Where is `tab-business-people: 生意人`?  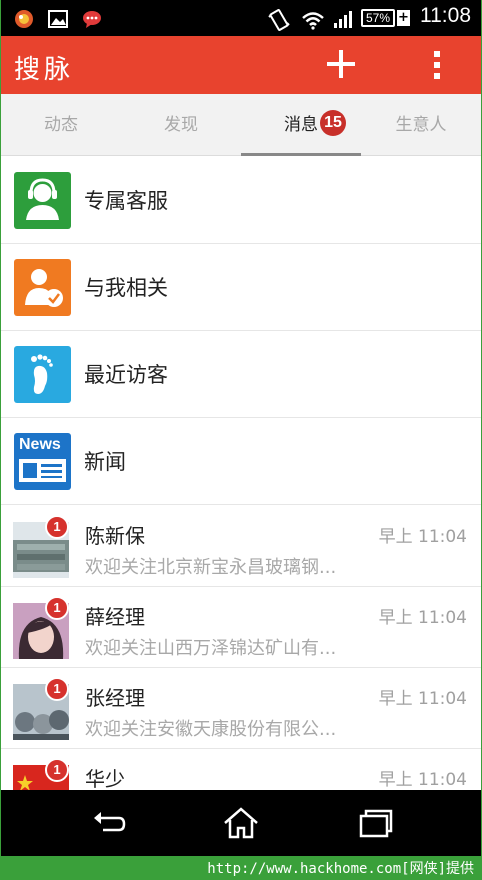 tab-business-people: 生意人 is located at coordinates (421, 125).